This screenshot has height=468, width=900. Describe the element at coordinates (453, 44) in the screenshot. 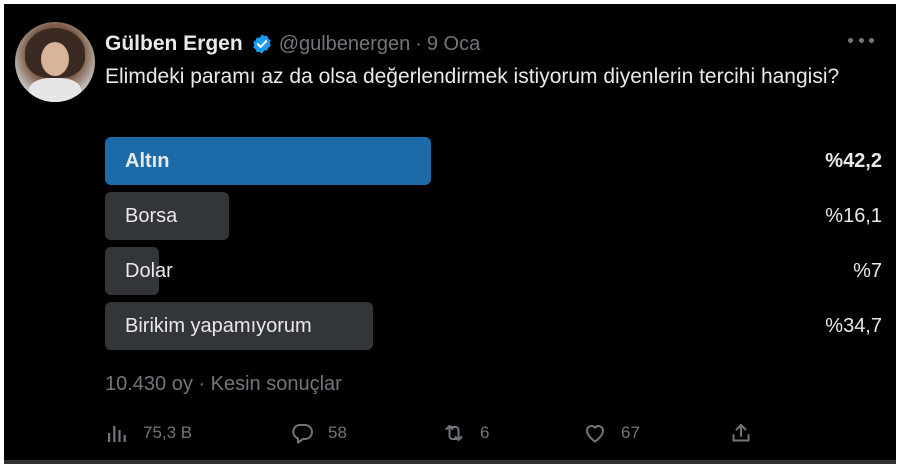

I see `tweet-date: 9 Oca` at that location.